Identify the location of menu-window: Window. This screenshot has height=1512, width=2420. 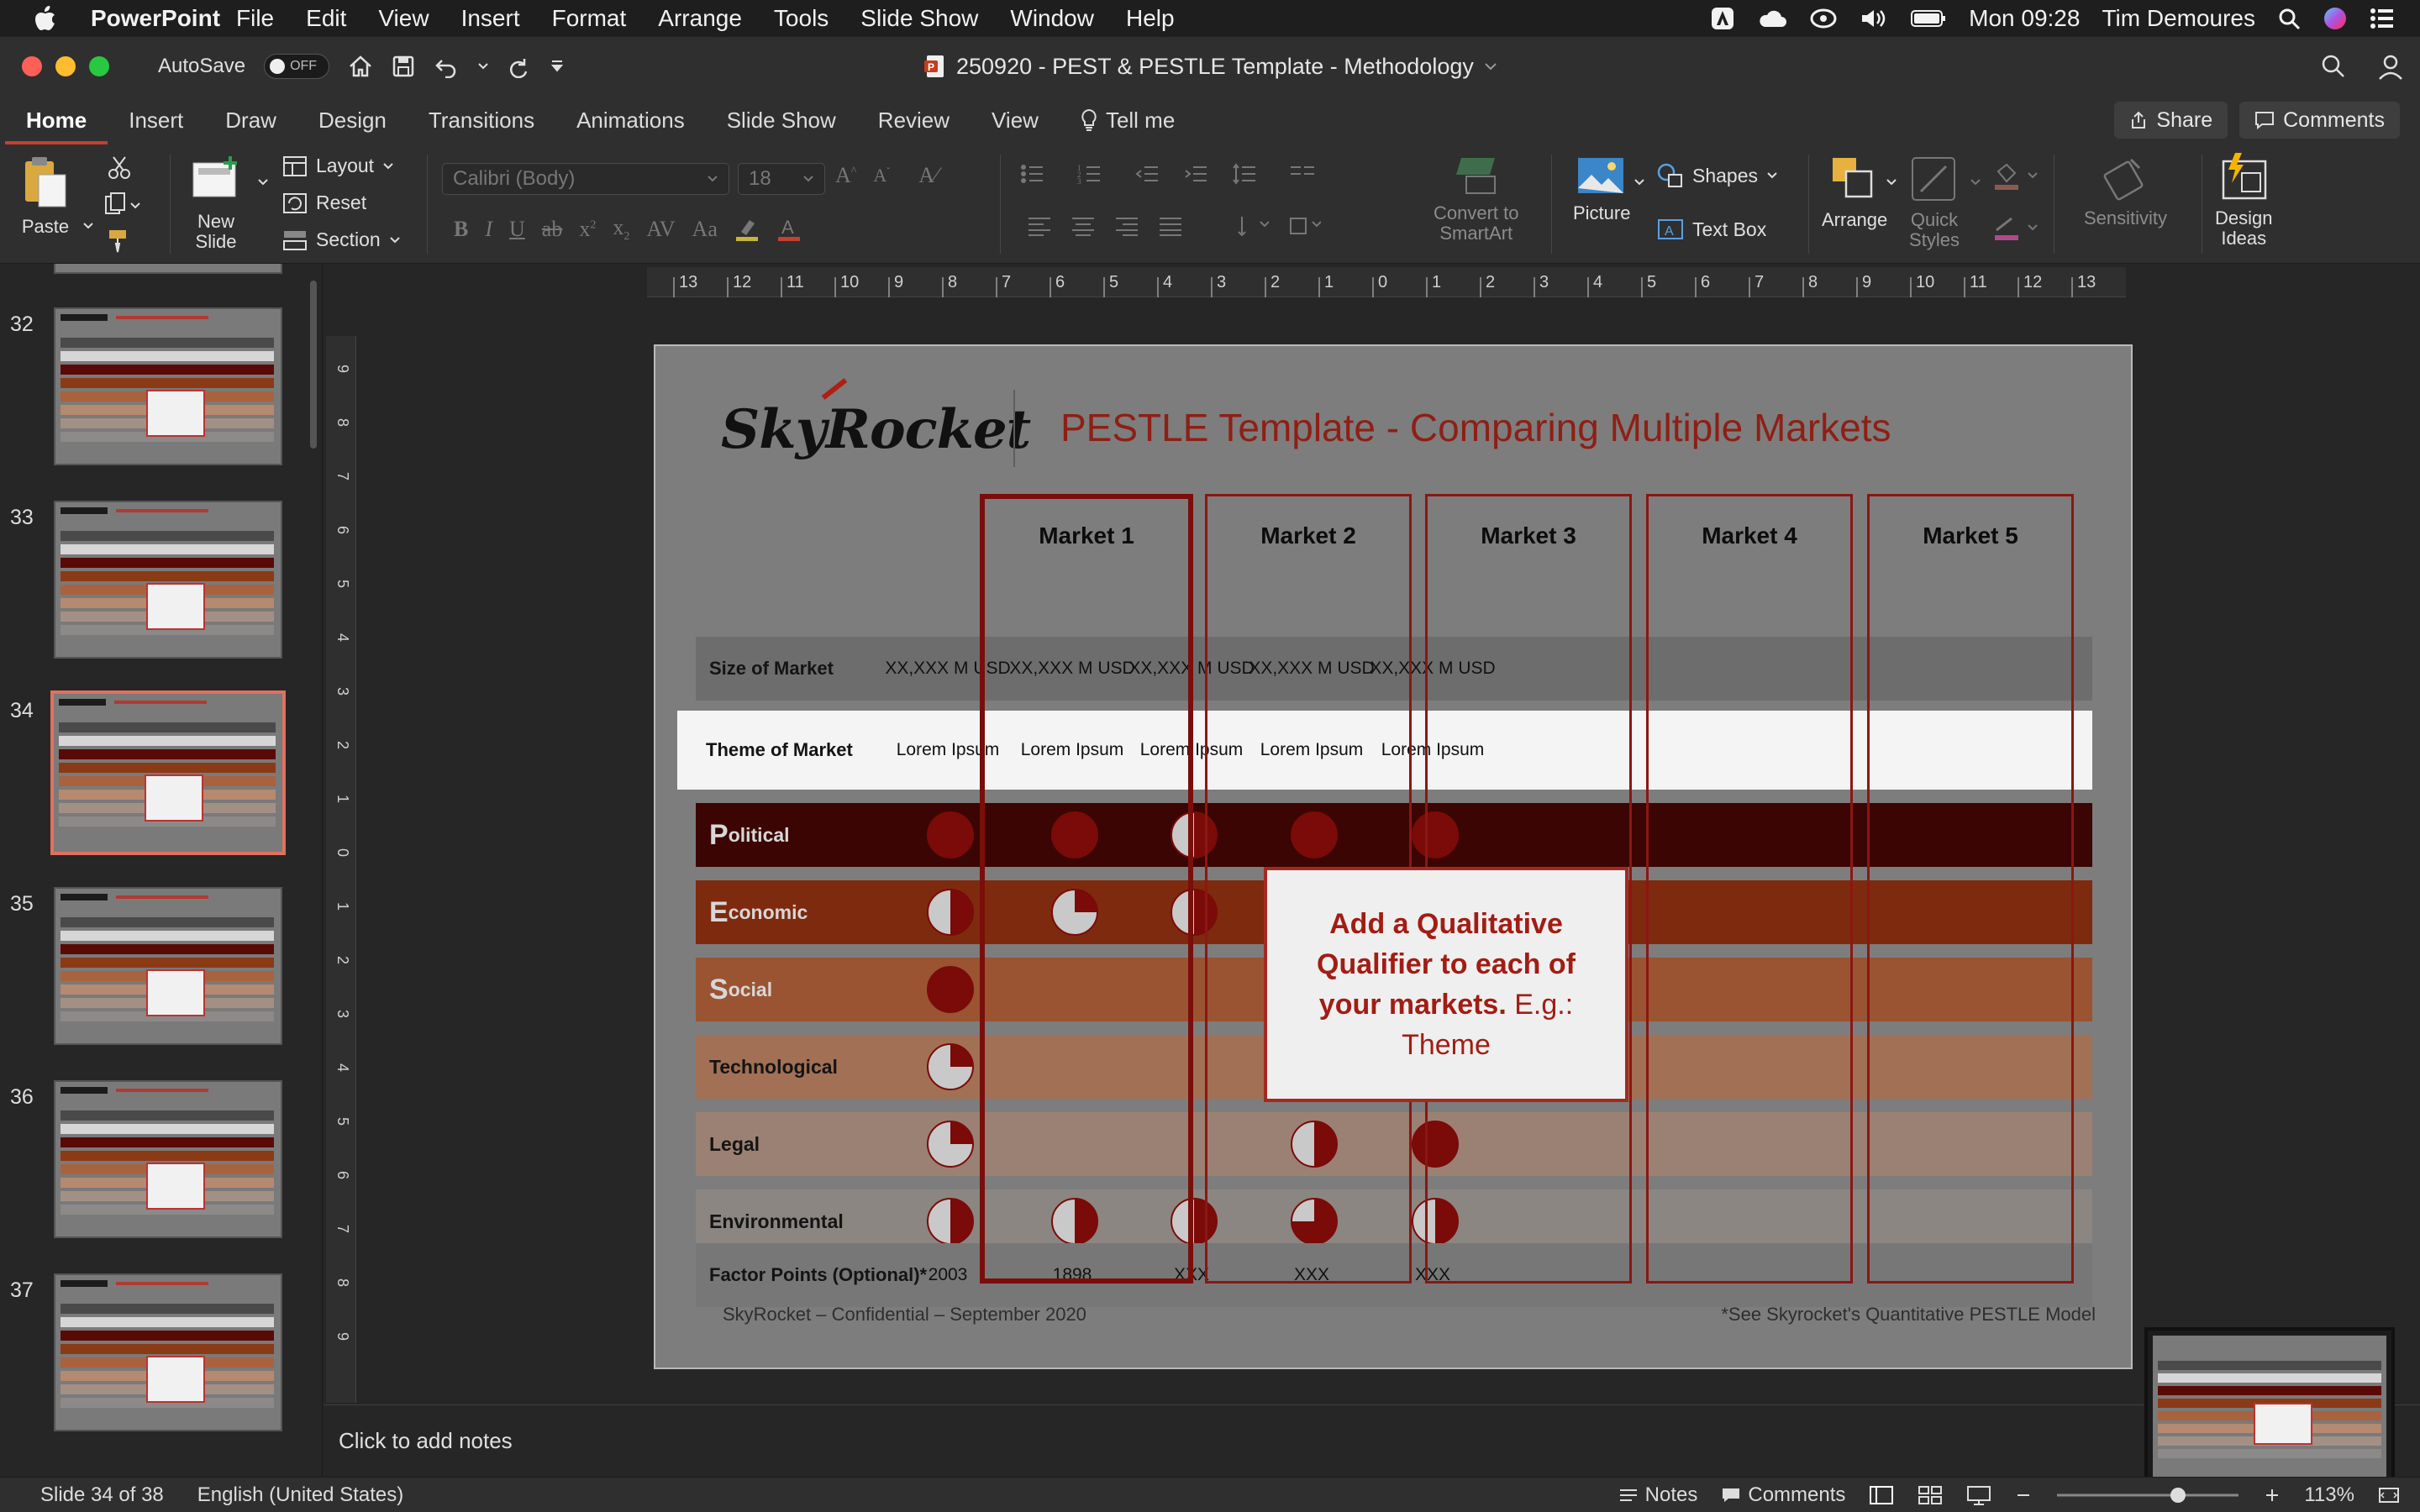
(1052, 18).